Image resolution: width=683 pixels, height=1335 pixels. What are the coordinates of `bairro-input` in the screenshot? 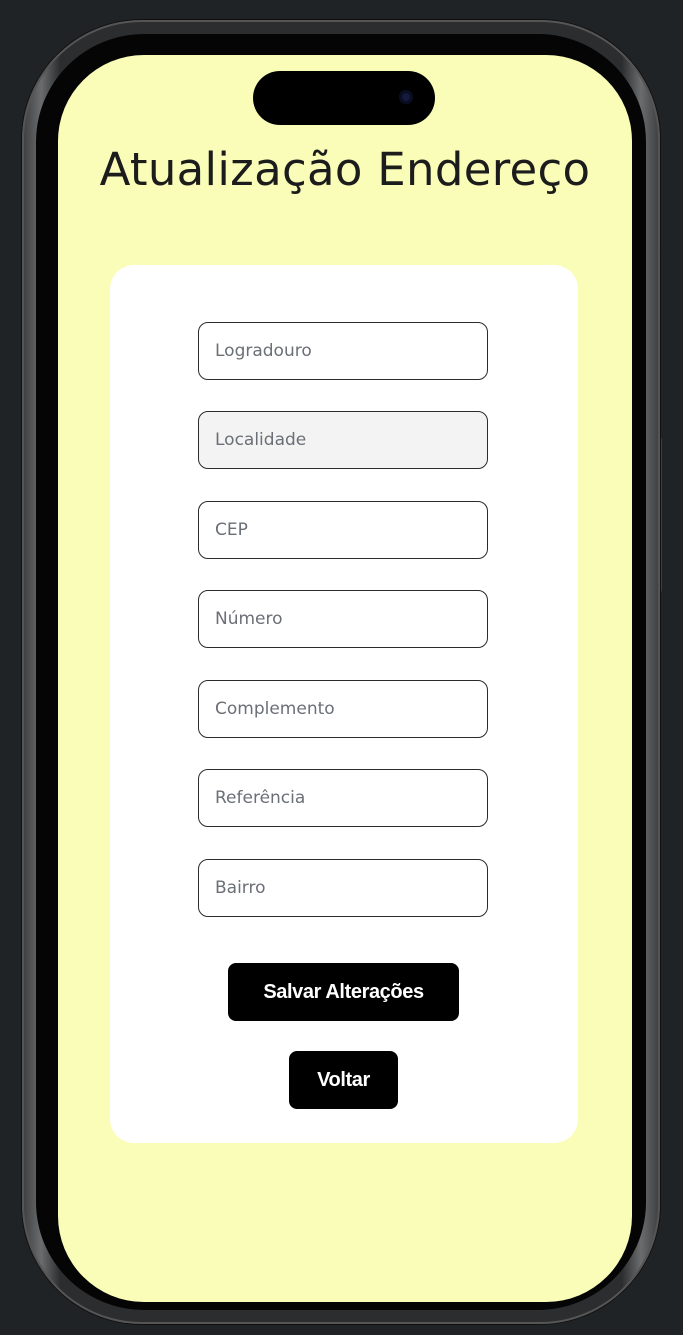 It's located at (343, 888).